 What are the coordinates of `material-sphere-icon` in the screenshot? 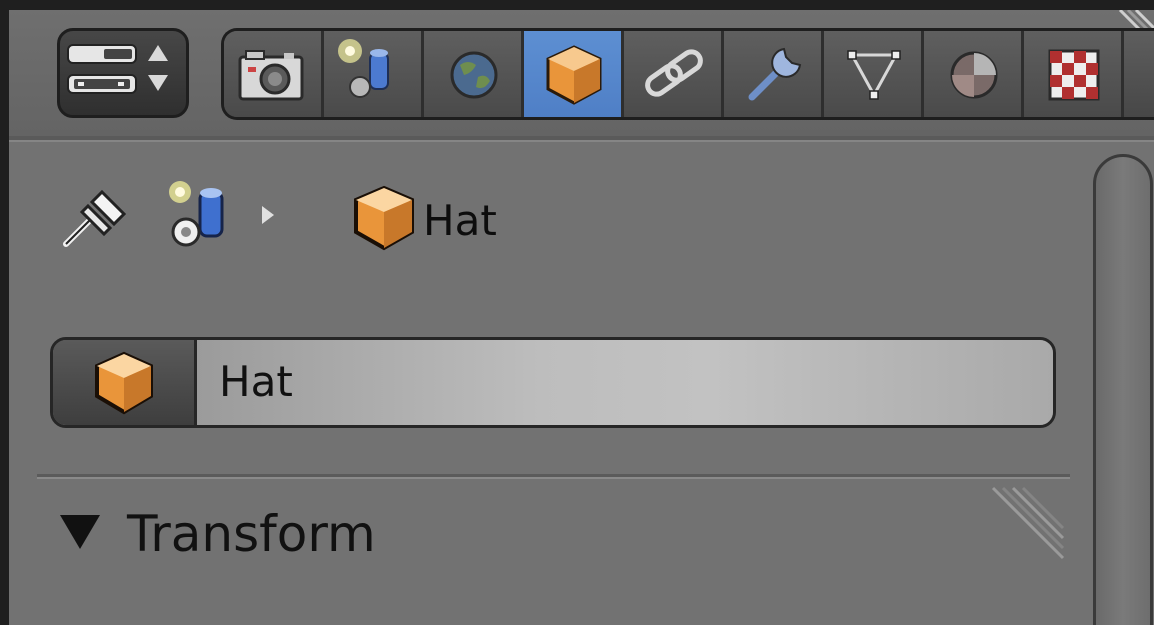 It's located at (974, 75).